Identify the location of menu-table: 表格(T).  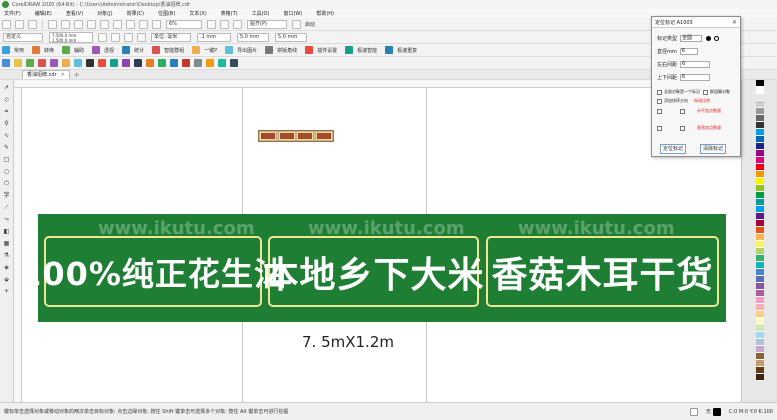
(229, 13).